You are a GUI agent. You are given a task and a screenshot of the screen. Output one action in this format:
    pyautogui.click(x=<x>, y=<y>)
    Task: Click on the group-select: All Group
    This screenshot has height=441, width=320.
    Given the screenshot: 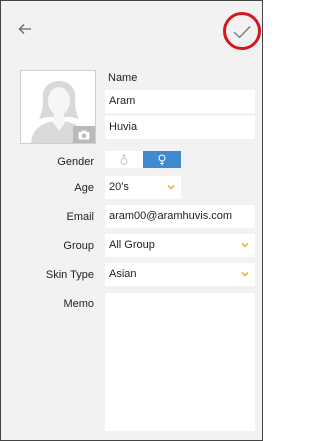 What is the action you would take?
    pyautogui.click(x=180, y=245)
    